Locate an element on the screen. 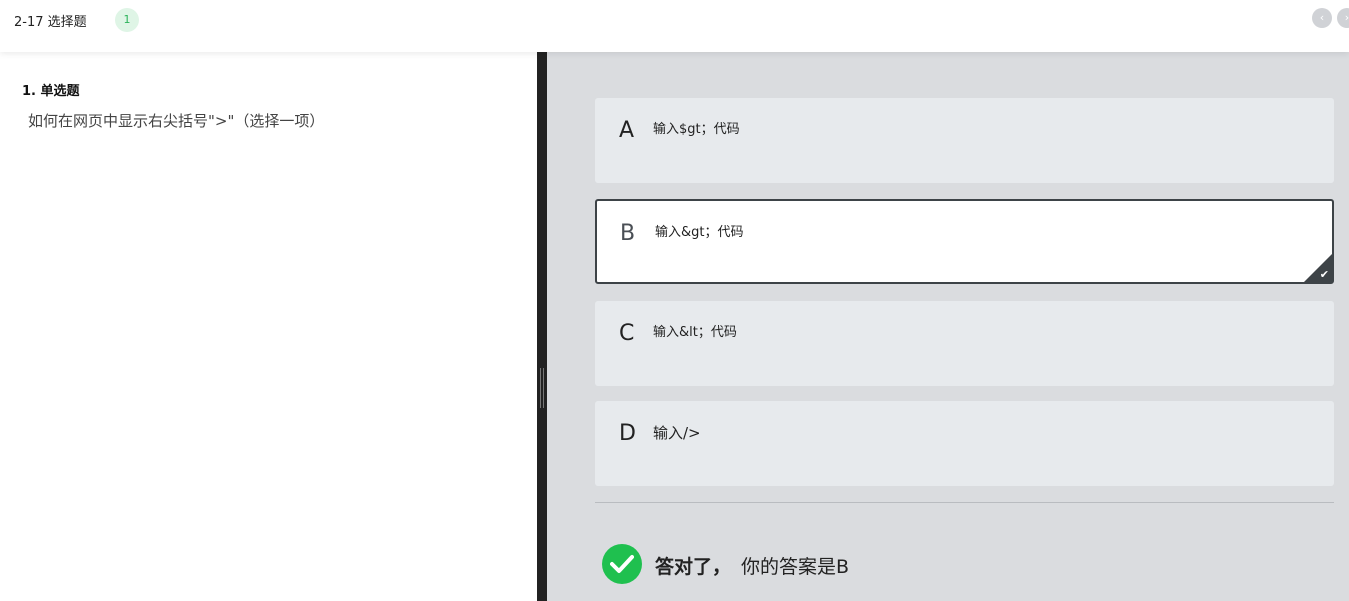 Image resolution: width=1349 pixels, height=601 pixels. panel-divider is located at coordinates (542, 326).